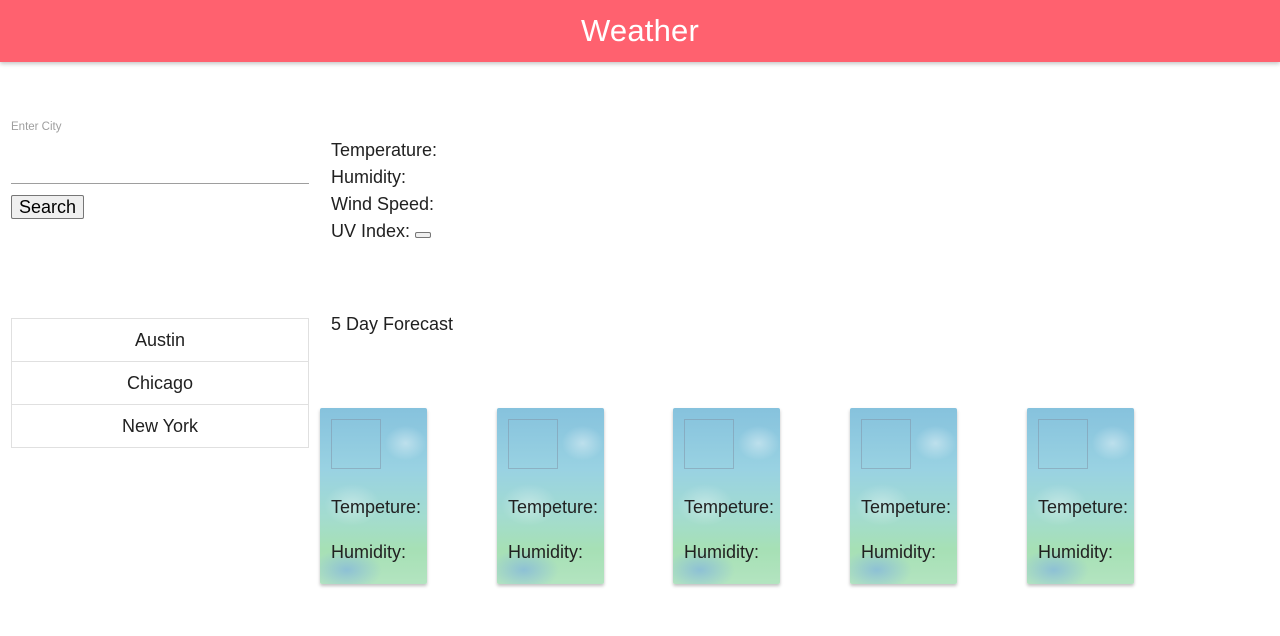  Describe the element at coordinates (160, 426) in the screenshot. I see `history-item-new-york: New York` at that location.